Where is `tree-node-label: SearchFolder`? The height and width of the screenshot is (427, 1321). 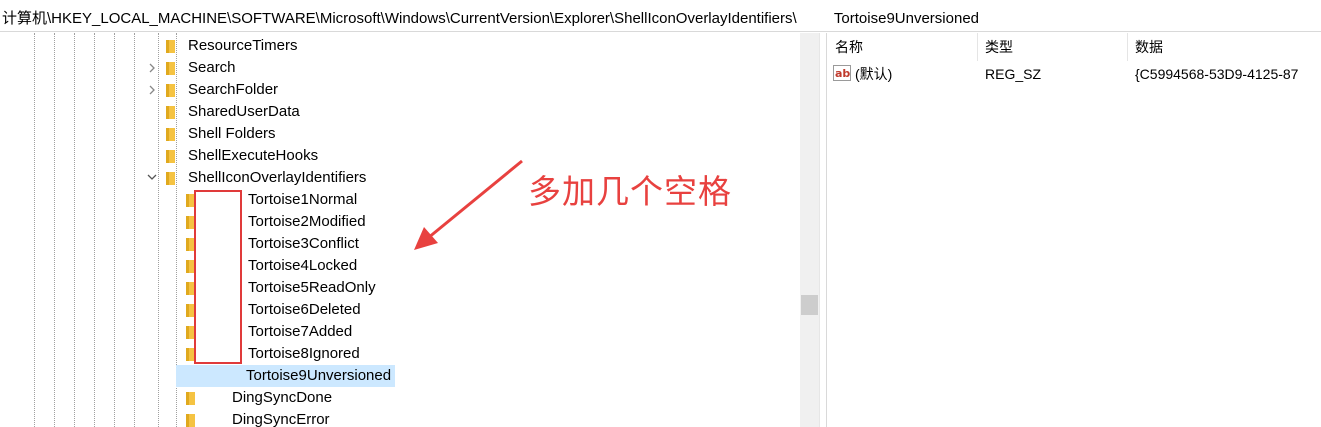 tree-node-label: SearchFolder is located at coordinates (233, 89).